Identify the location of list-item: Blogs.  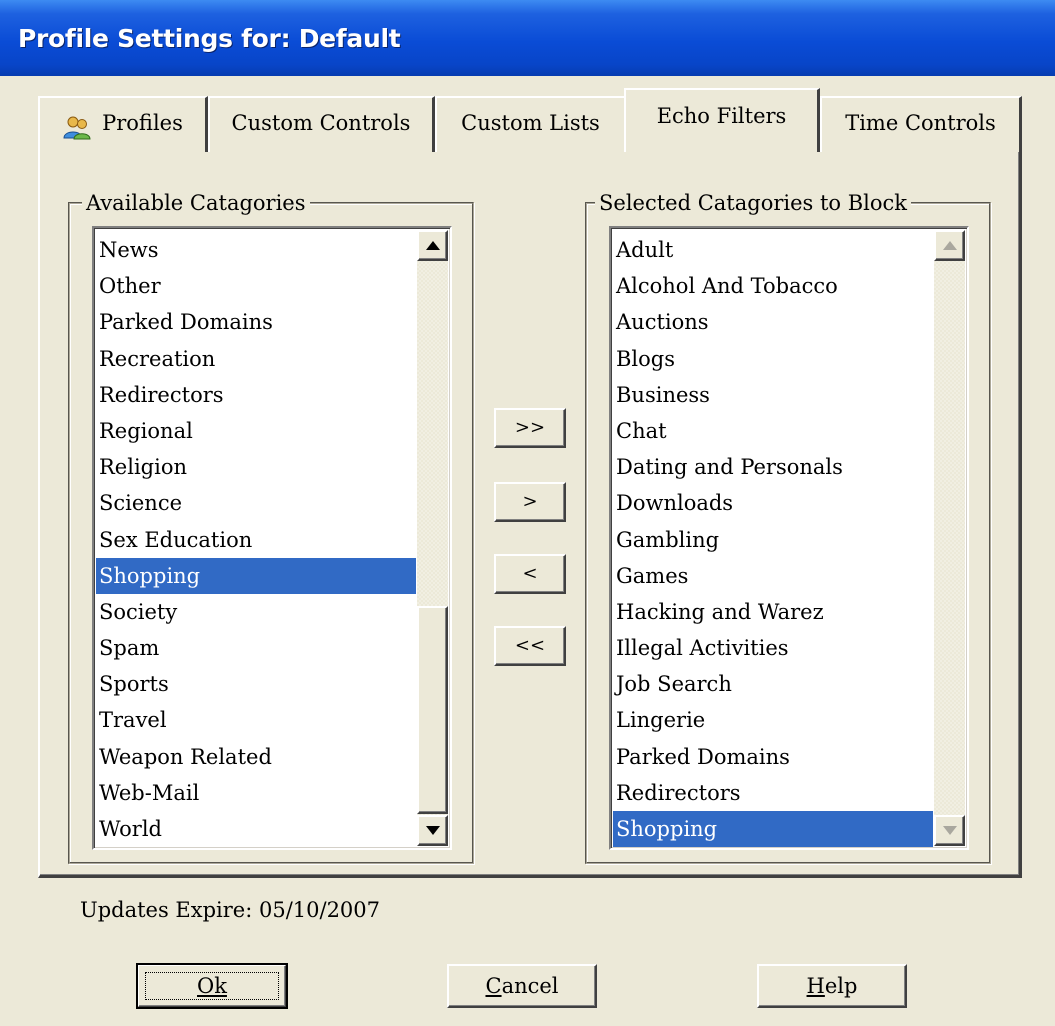
(773, 359).